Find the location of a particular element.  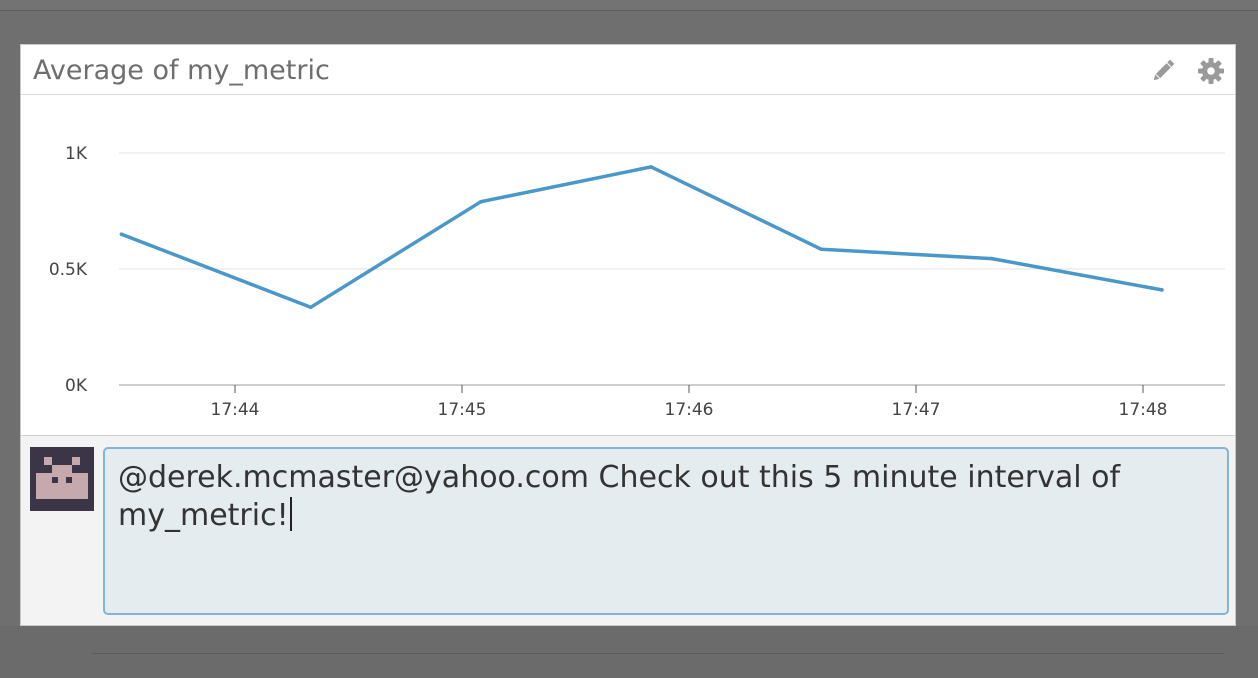

x-tick-label: 17:45 is located at coordinates (462, 410).